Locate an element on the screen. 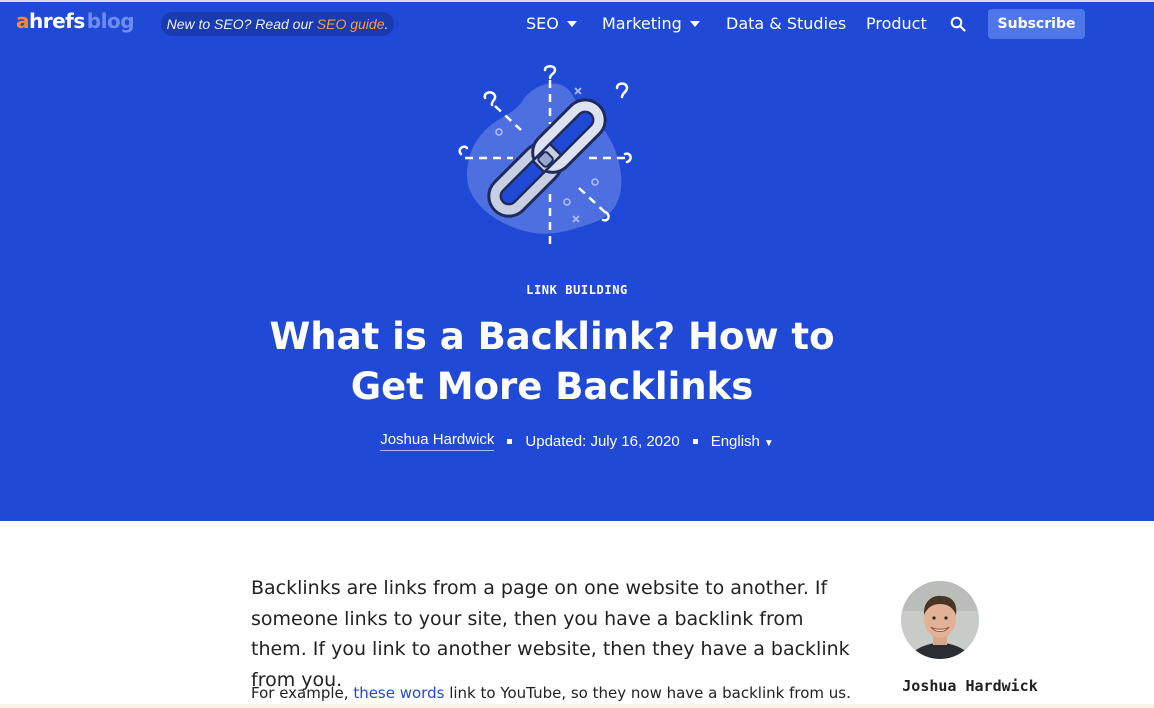  seo-guide-promo: New to SEO? Read our SEO guide. is located at coordinates (277, 24).